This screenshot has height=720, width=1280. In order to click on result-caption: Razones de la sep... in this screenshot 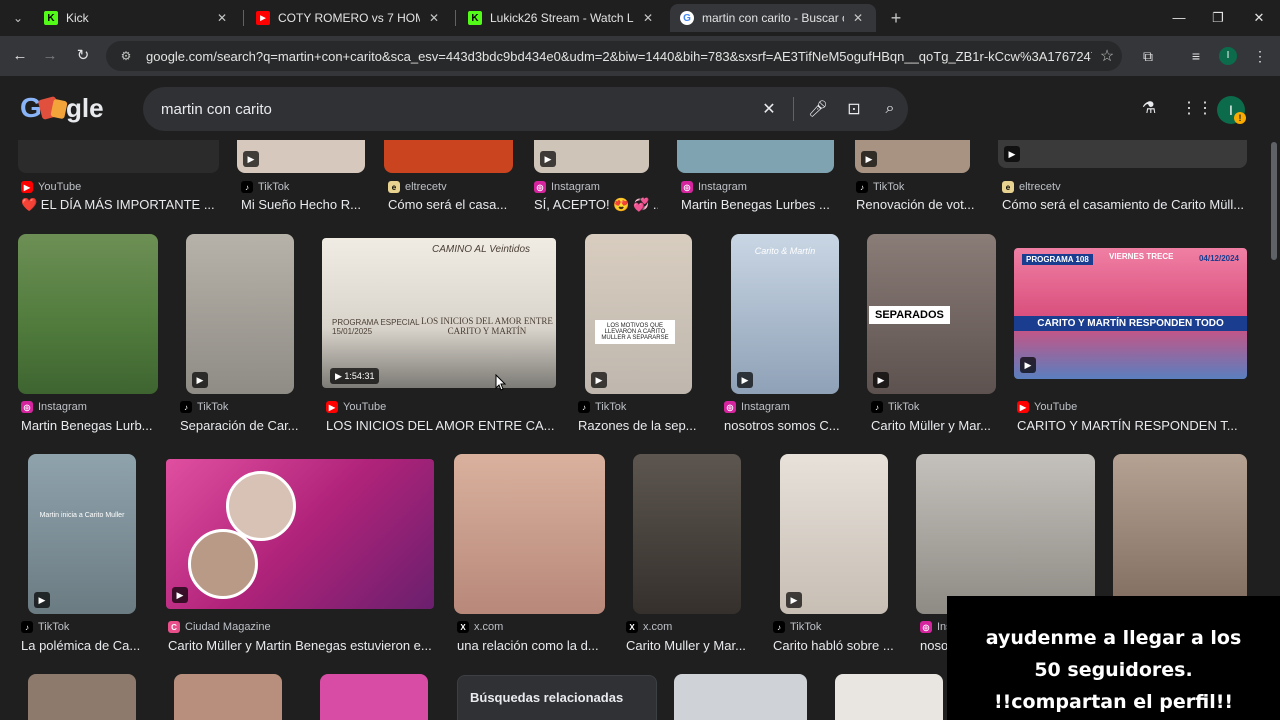, I will do `click(640, 425)`.